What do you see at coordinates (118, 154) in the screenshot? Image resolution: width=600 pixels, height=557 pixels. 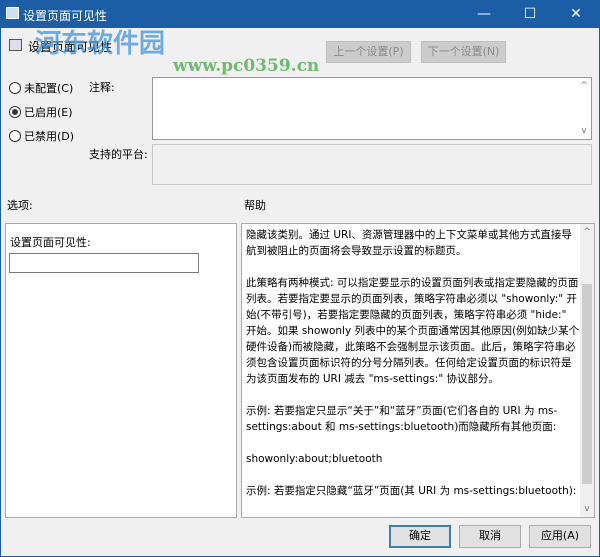 I see `platform-label: 支持的平台:` at bounding box center [118, 154].